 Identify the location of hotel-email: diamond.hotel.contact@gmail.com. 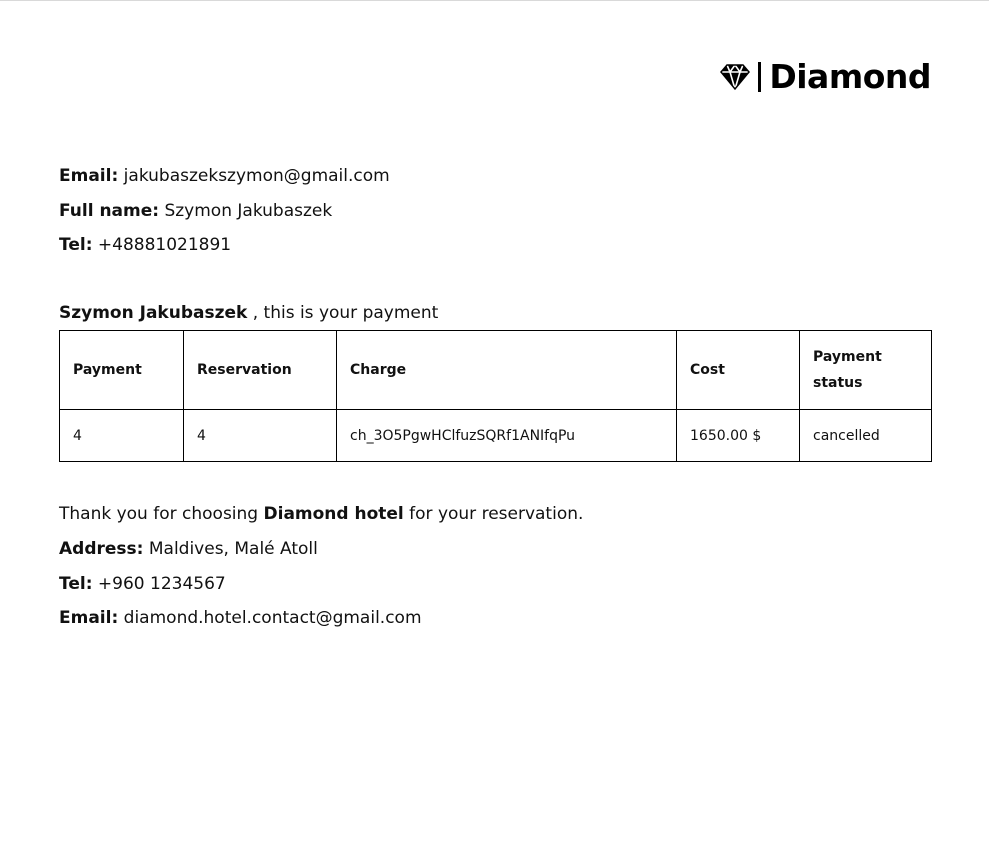
(272, 618).